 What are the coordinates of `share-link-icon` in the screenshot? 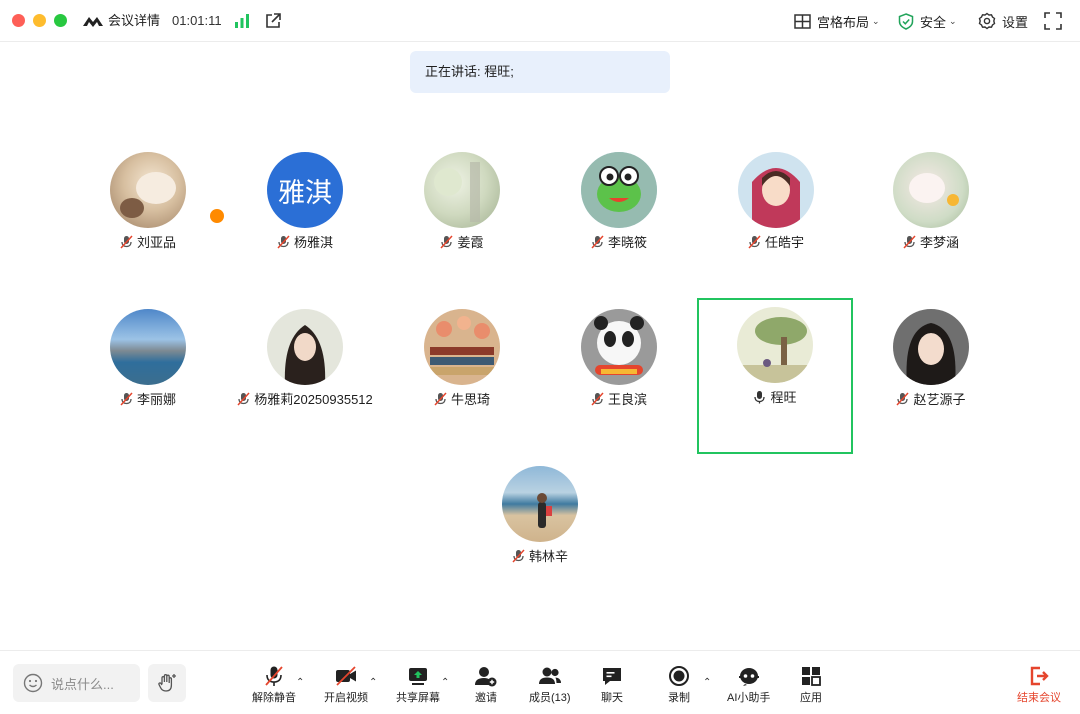 It's located at (273, 21).